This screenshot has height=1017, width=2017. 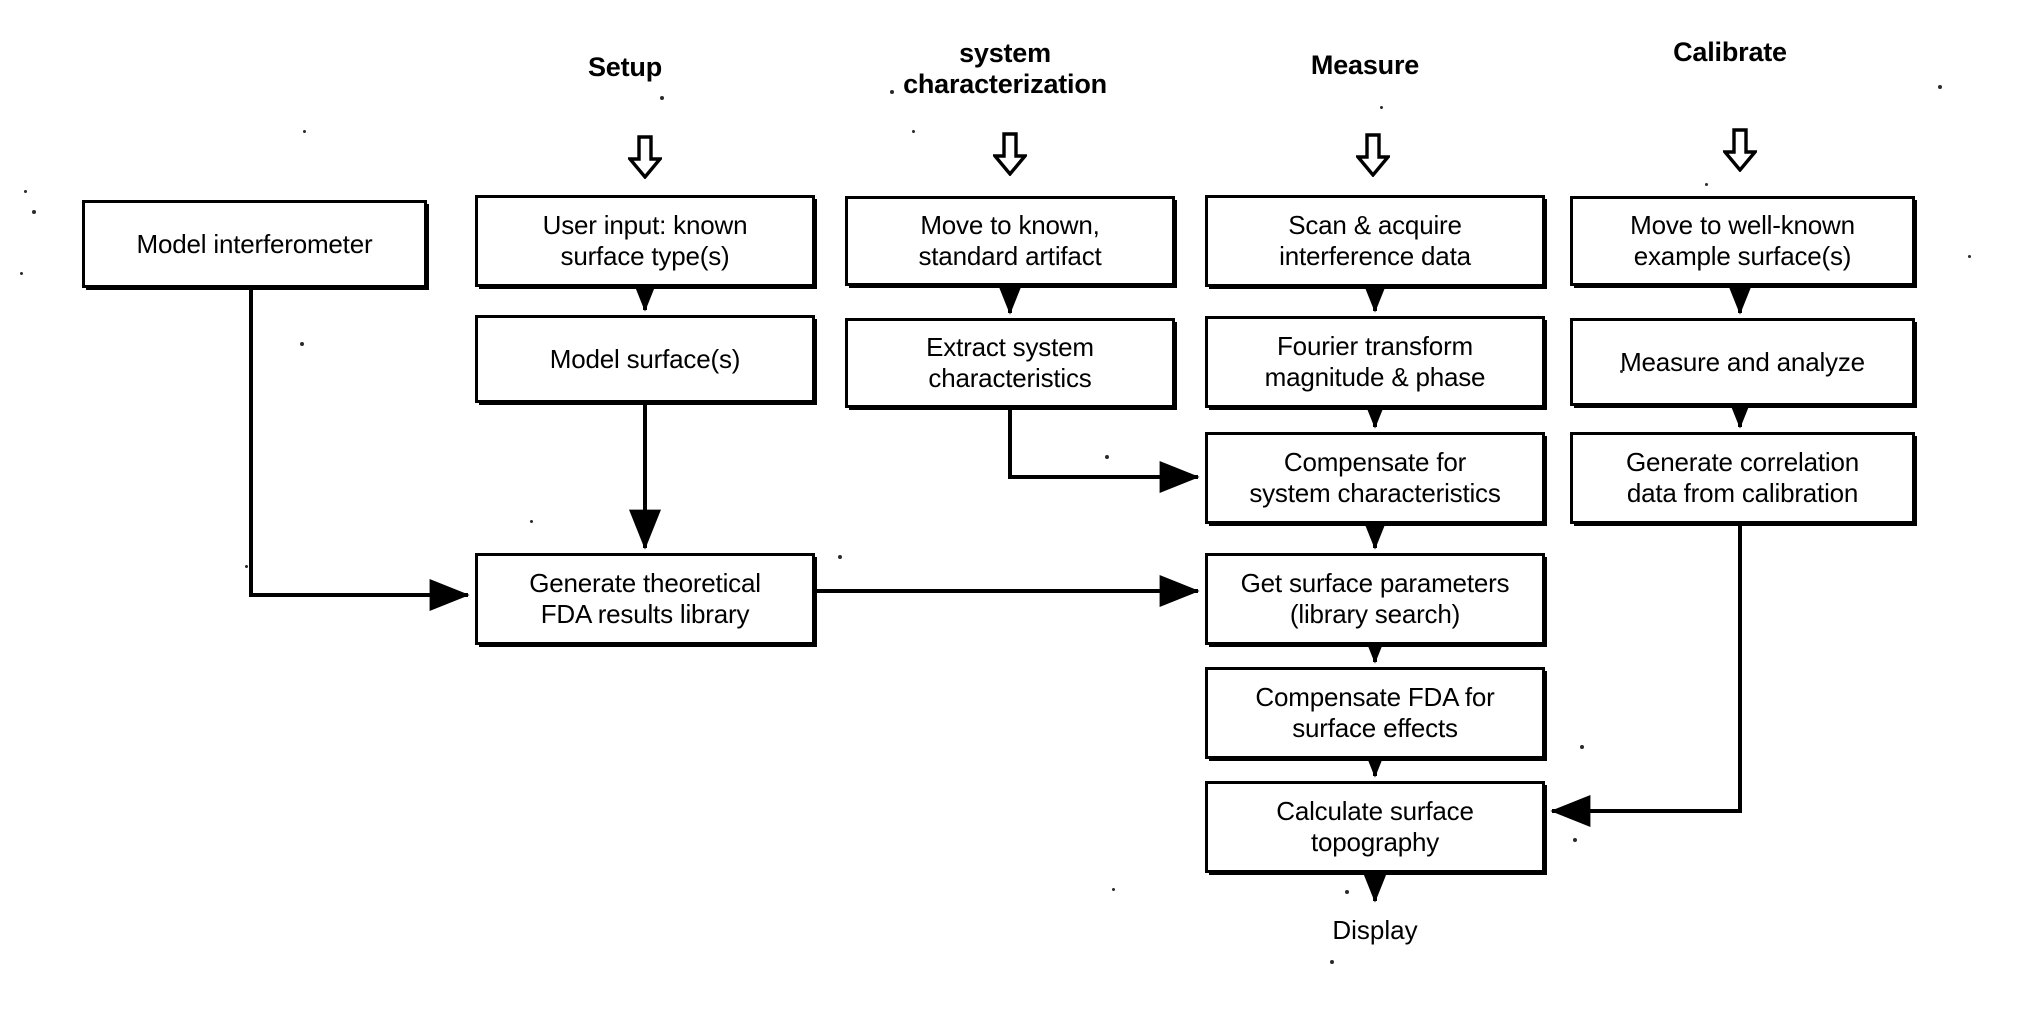 What do you see at coordinates (624, 67) in the screenshot?
I see `column-header-setup: Setup` at bounding box center [624, 67].